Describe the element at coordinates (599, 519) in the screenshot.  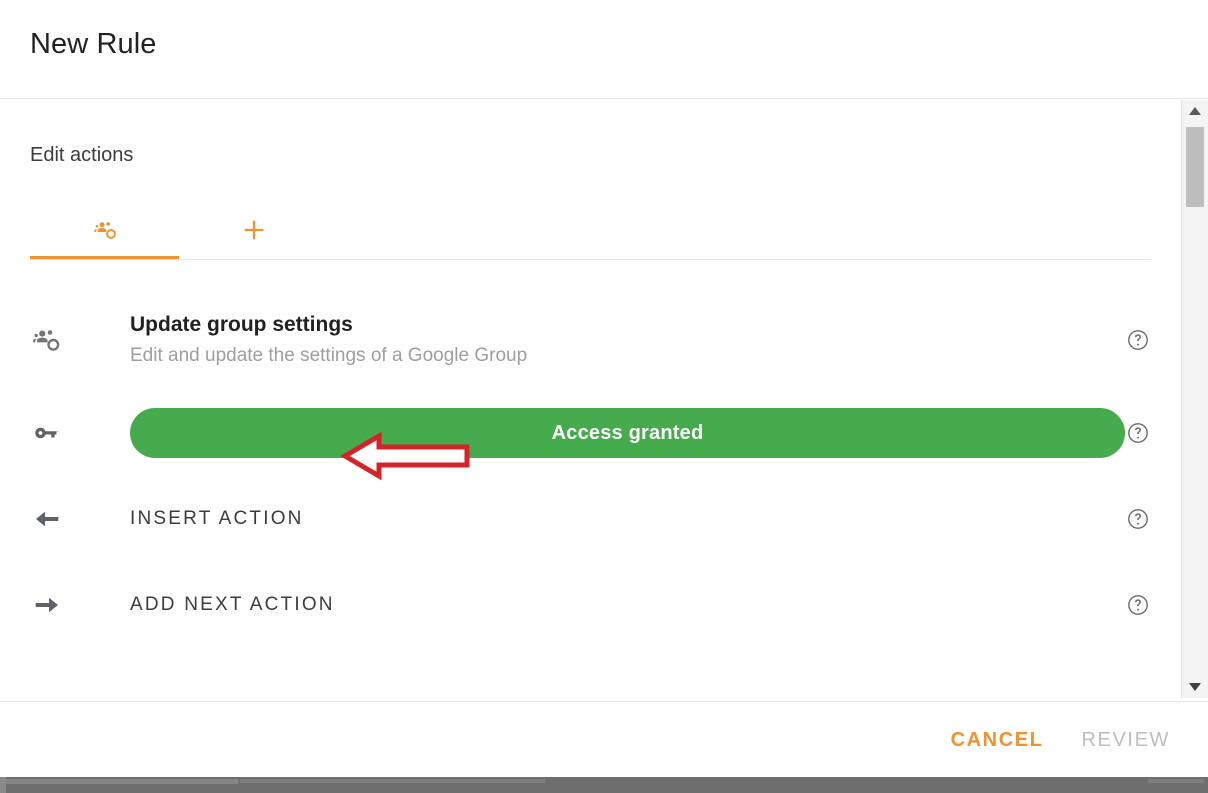
I see `action-row-content: INSERT ACTION` at that location.